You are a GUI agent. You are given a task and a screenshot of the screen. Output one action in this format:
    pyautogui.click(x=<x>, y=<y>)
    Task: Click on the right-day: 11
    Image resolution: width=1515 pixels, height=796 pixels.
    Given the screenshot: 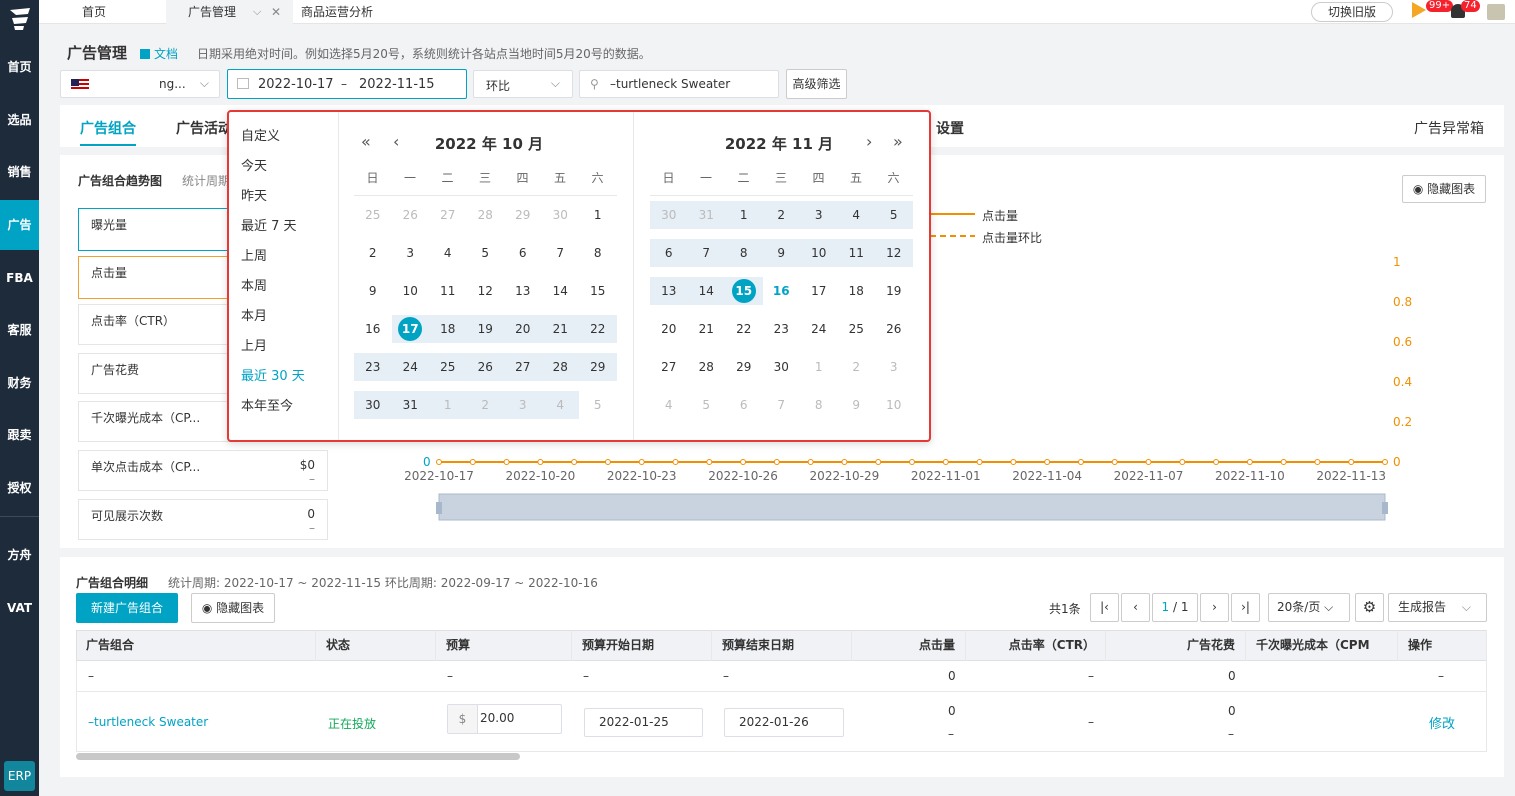 What is the action you would take?
    pyautogui.click(x=856, y=253)
    